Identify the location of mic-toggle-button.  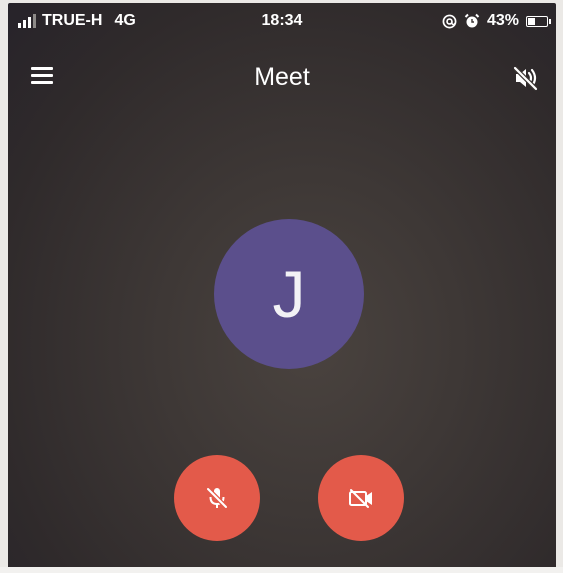
(217, 498).